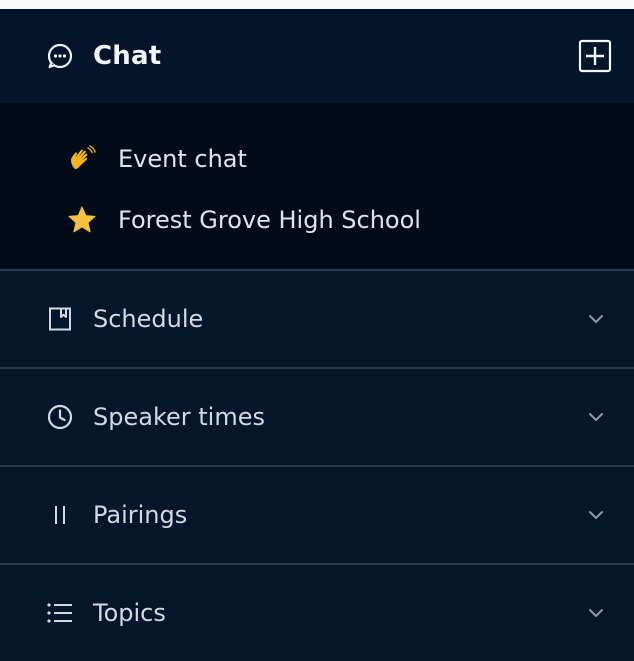 The width and height of the screenshot is (634, 661). What do you see at coordinates (127, 56) in the screenshot?
I see `chat-title: Chat` at bounding box center [127, 56].